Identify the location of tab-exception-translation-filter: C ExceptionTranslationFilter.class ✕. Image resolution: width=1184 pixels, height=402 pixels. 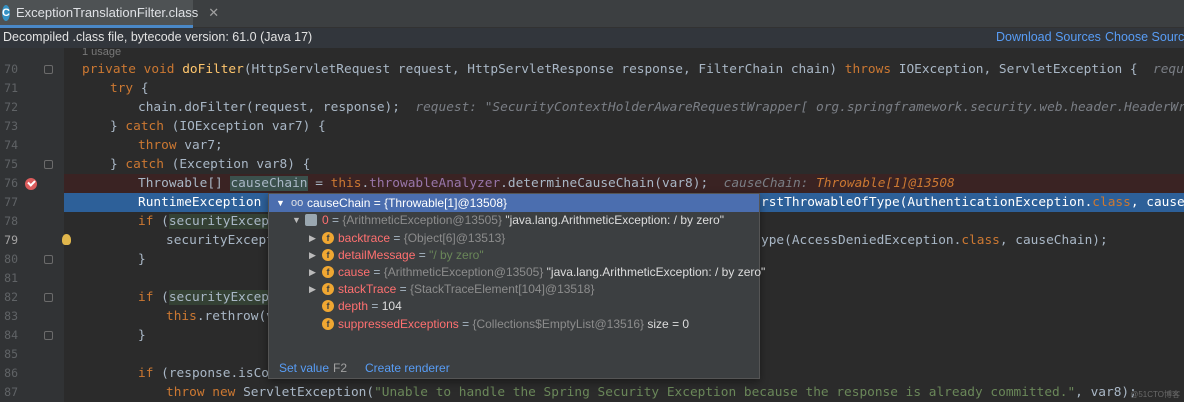
(109, 14).